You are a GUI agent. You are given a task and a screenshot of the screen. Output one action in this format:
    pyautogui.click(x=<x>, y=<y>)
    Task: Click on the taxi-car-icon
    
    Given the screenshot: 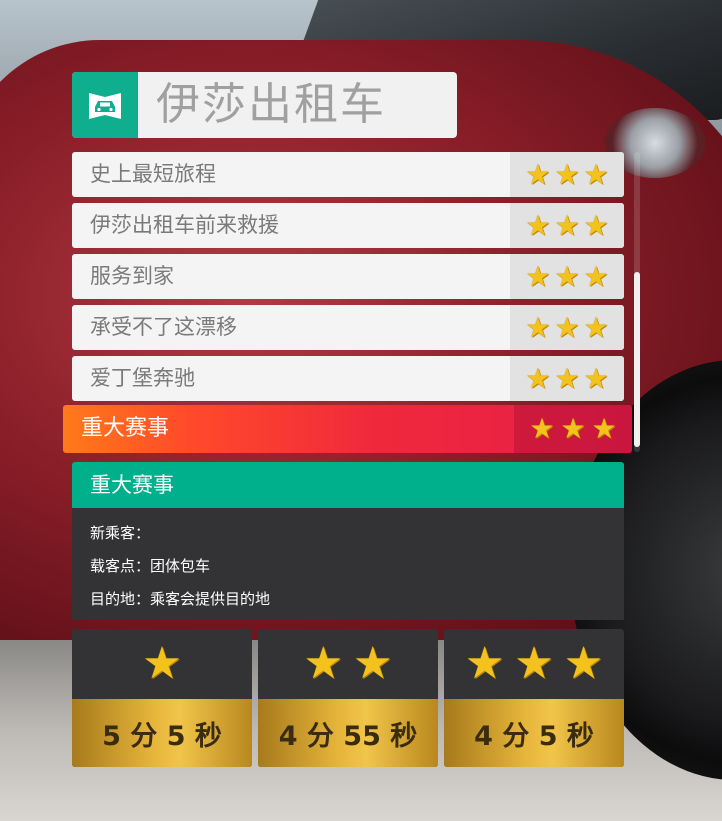 What is the action you would take?
    pyautogui.click(x=105, y=105)
    